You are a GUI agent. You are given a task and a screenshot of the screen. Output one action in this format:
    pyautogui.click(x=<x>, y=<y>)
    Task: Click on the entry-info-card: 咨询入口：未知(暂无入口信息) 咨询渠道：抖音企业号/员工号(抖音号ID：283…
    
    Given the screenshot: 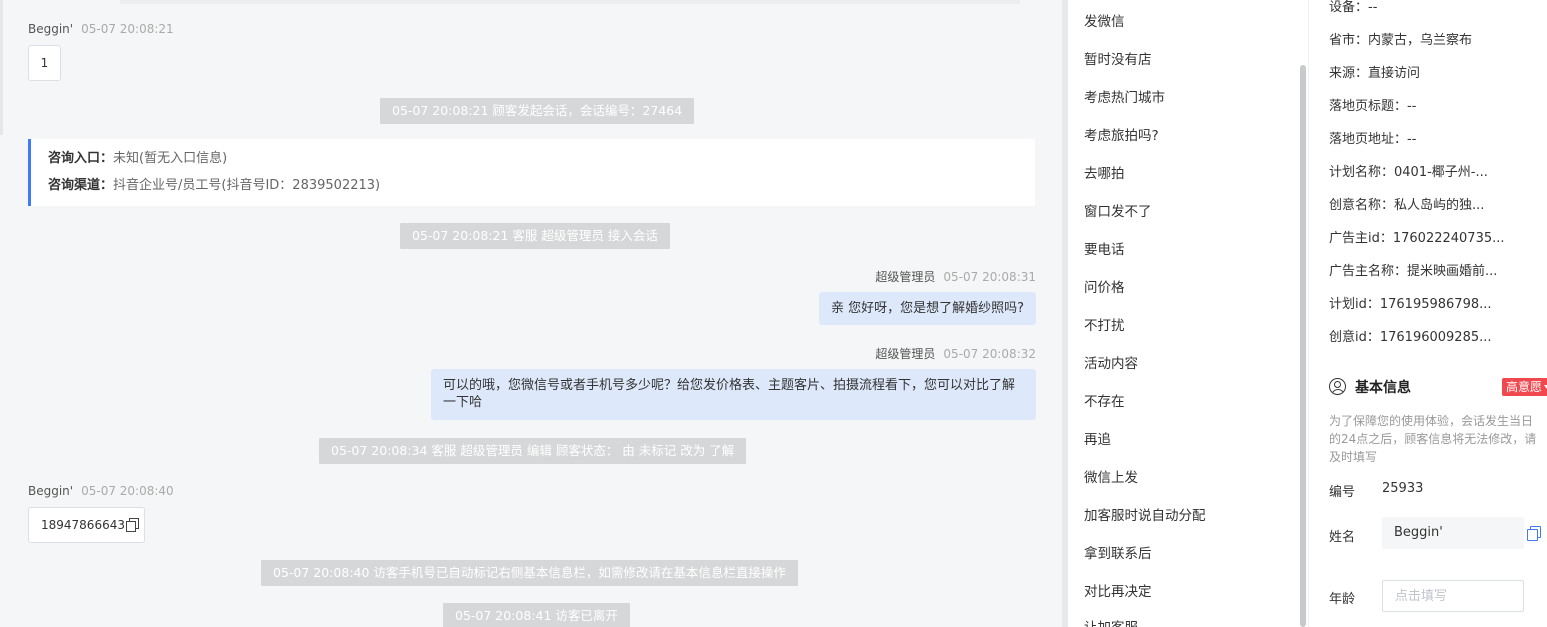 What is the action you would take?
    pyautogui.click(x=531, y=172)
    